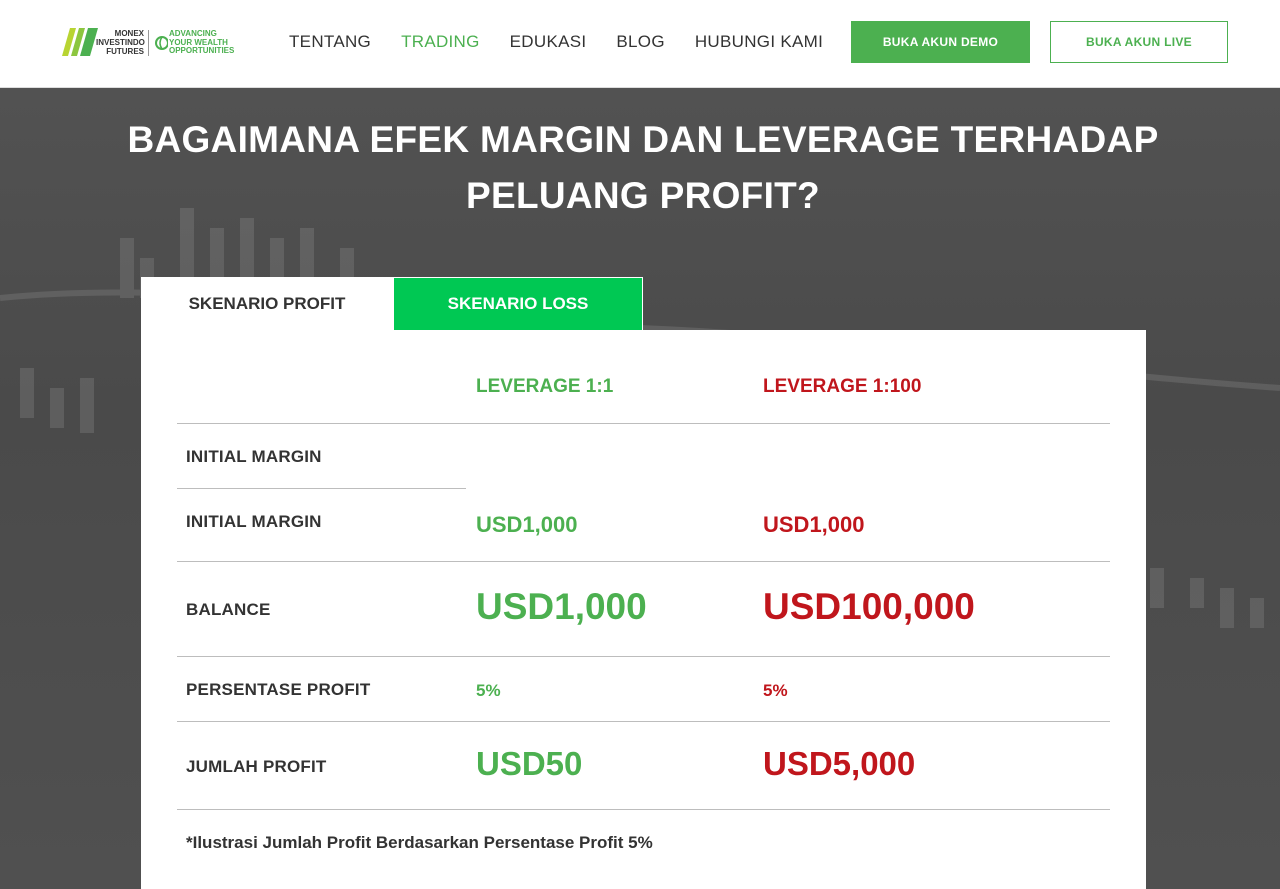 The width and height of the screenshot is (1280, 889). I want to click on globe-icon, so click(161, 43).